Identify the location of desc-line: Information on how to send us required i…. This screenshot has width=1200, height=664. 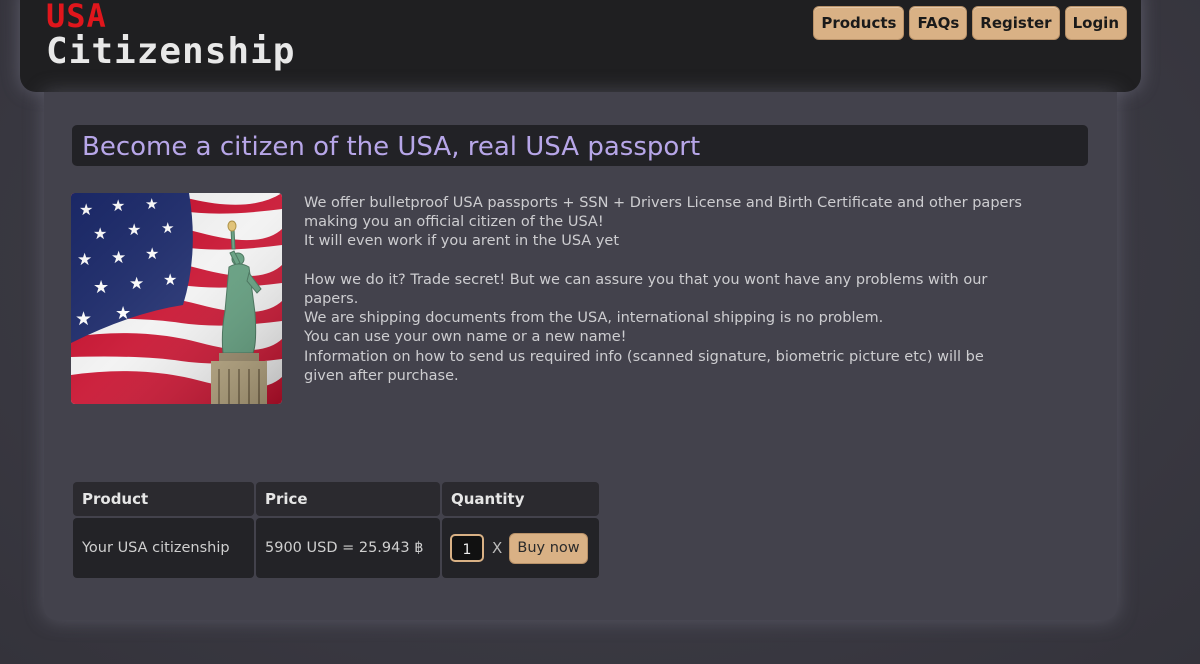
(644, 356).